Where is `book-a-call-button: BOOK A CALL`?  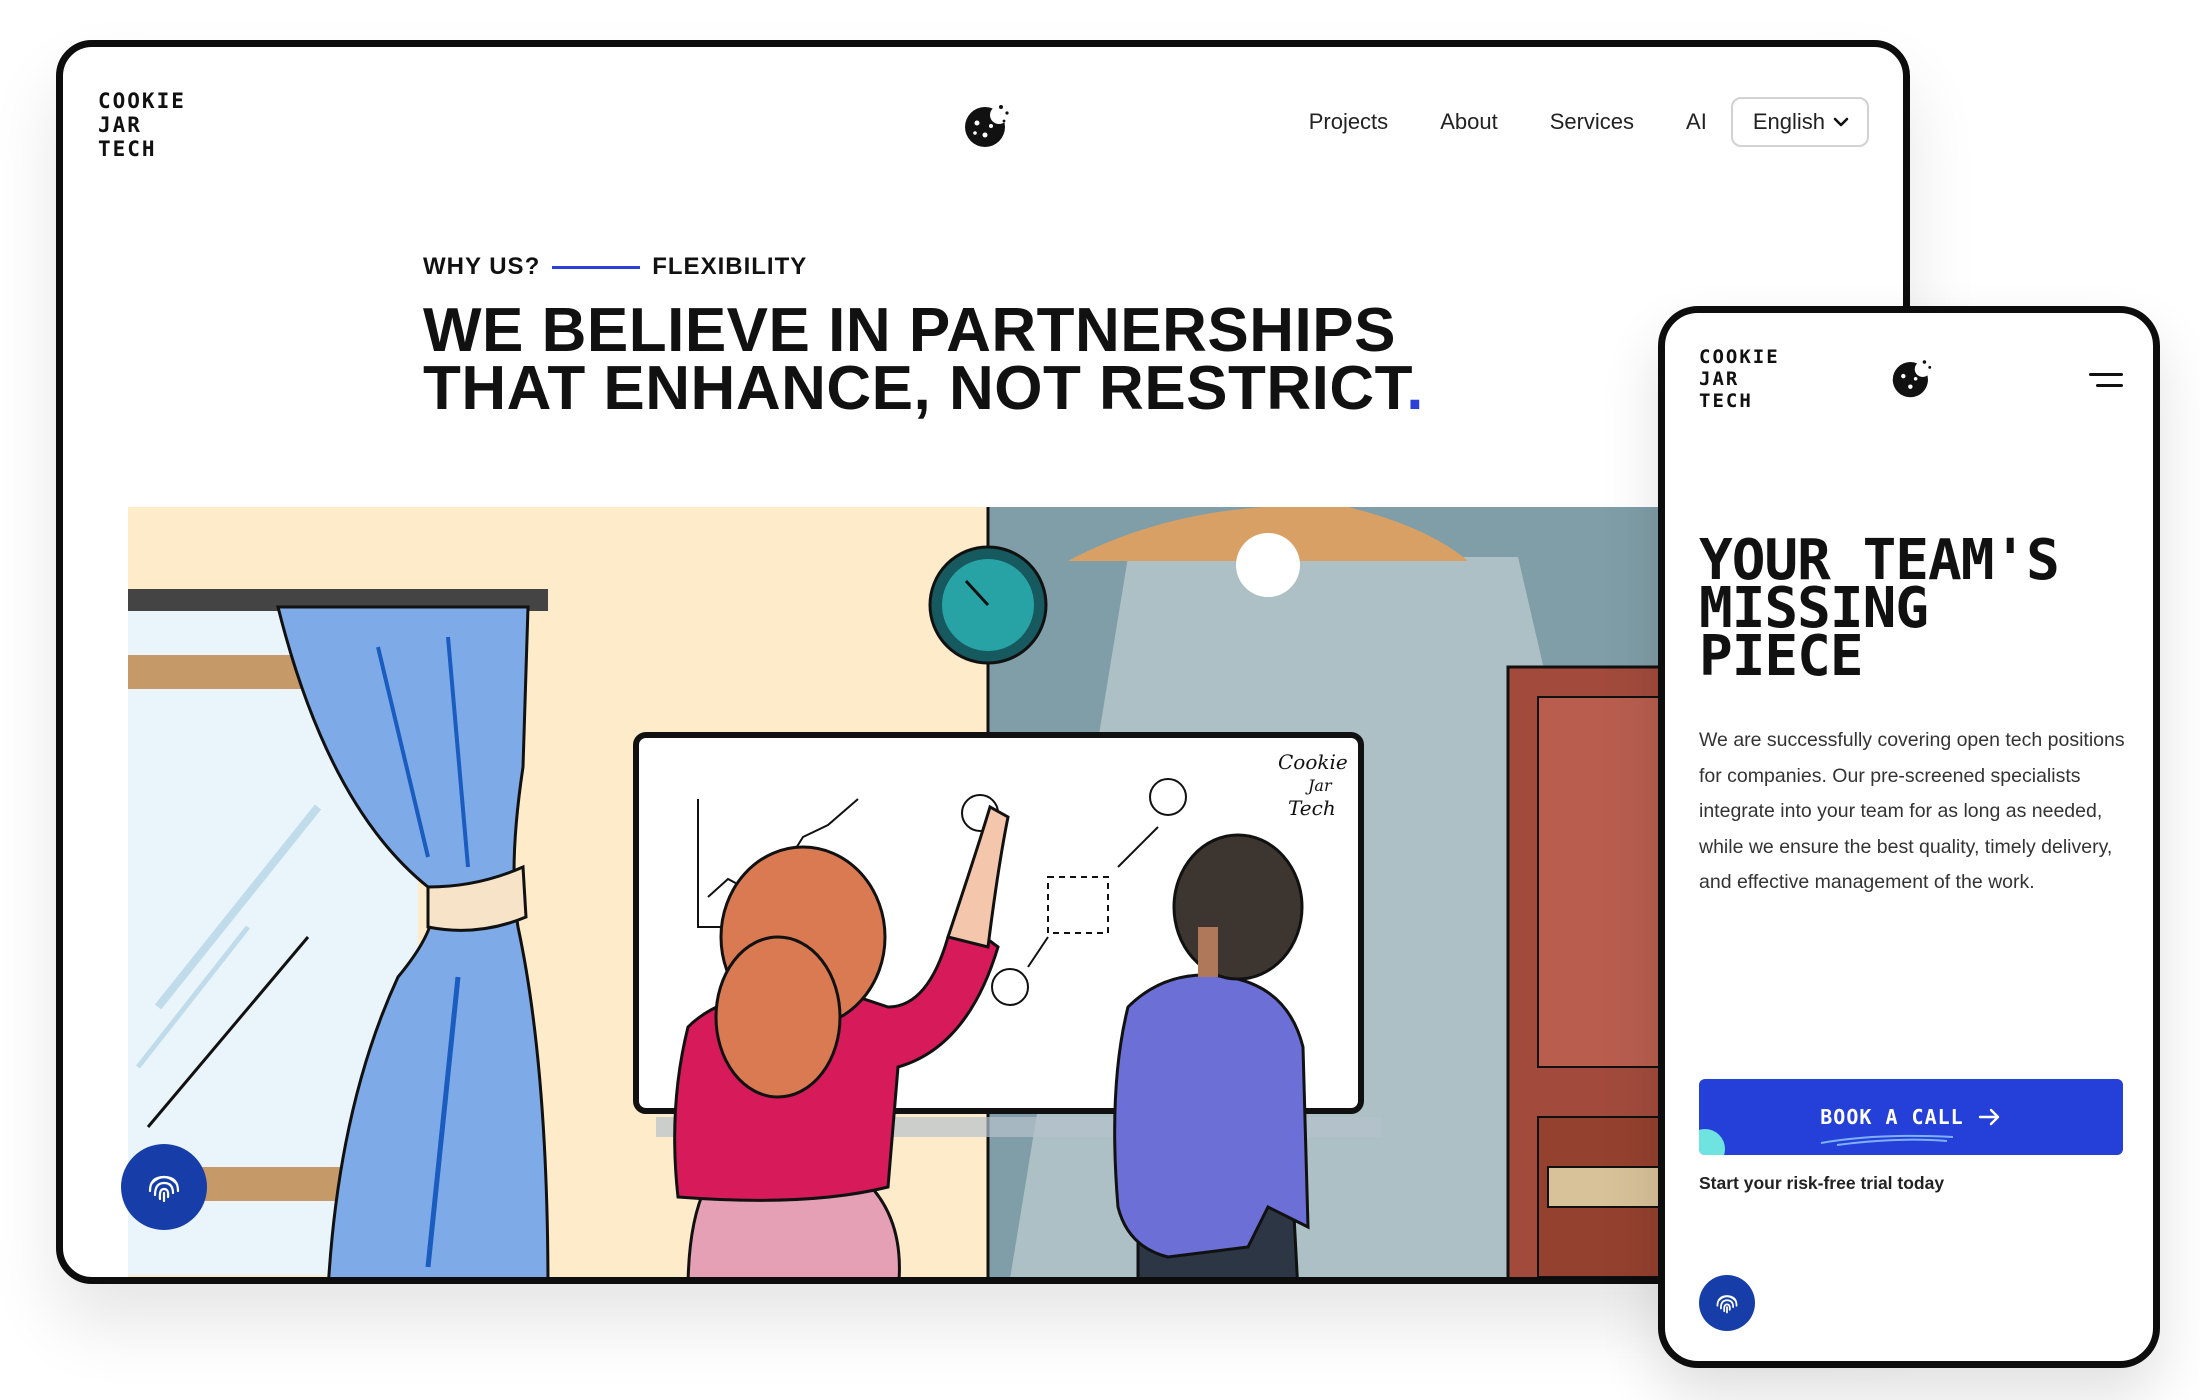
book-a-call-button: BOOK A CALL is located at coordinates (1911, 1117).